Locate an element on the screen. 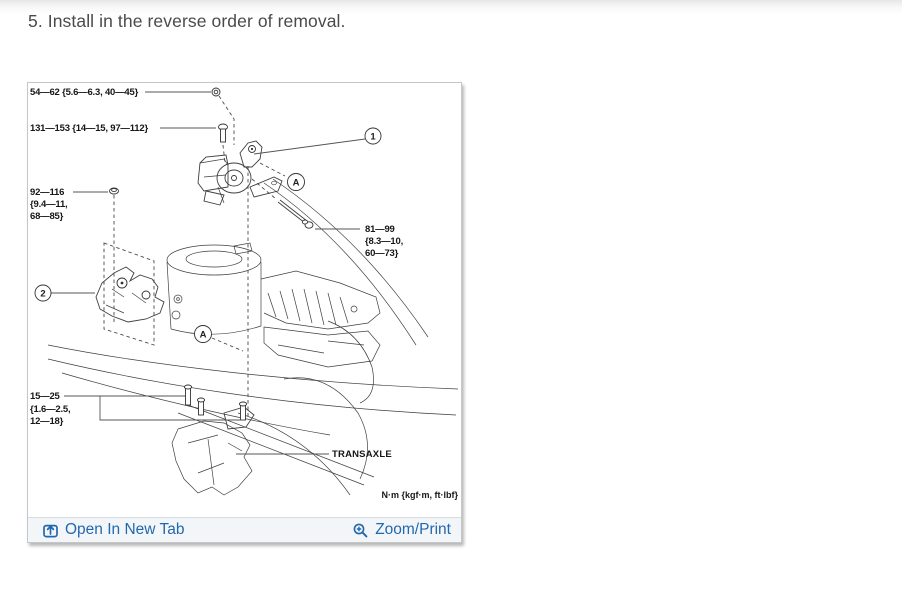  svg-text: 92—116 is located at coordinates (47, 192).